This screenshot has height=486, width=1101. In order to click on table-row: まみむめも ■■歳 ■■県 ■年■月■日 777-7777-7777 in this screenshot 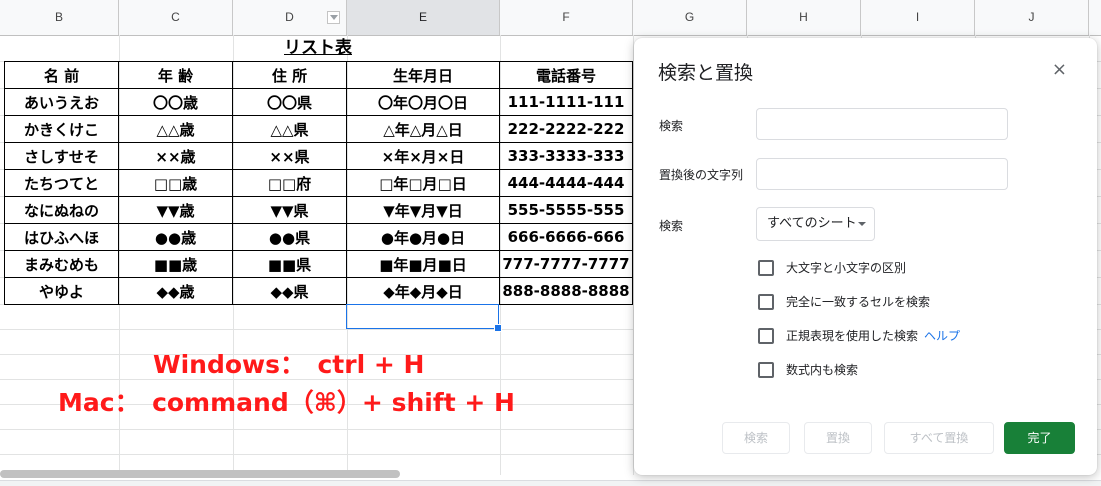, I will do `click(318, 264)`.